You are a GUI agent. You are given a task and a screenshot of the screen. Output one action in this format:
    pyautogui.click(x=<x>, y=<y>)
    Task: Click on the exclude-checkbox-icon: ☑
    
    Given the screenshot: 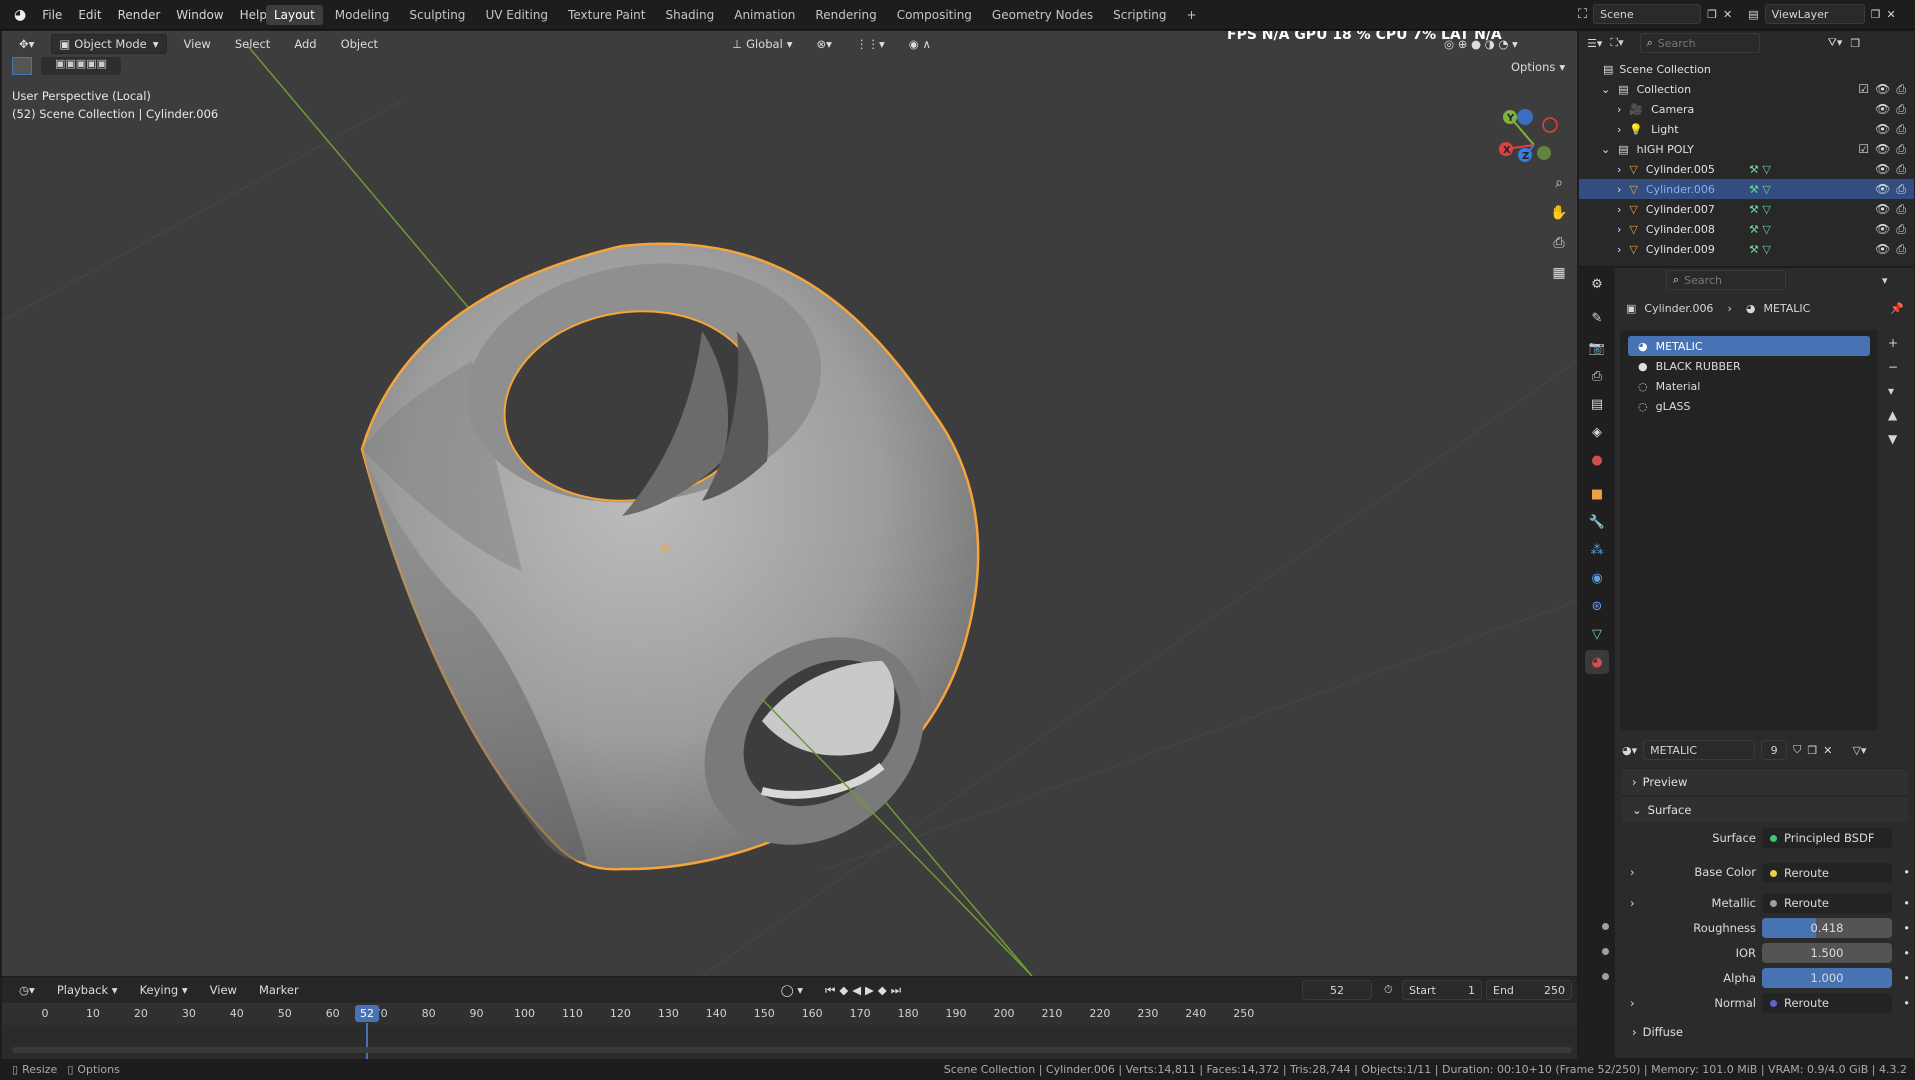 What is the action you would take?
    pyautogui.click(x=1863, y=89)
    